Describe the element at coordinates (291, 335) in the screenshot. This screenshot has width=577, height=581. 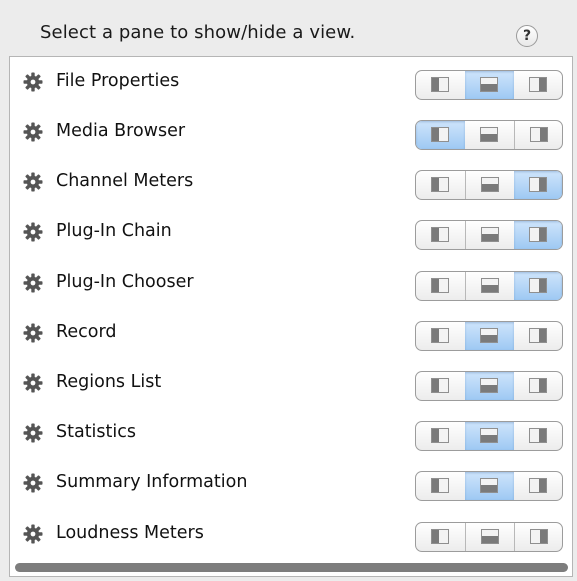
I see `view-row: Record` at that location.